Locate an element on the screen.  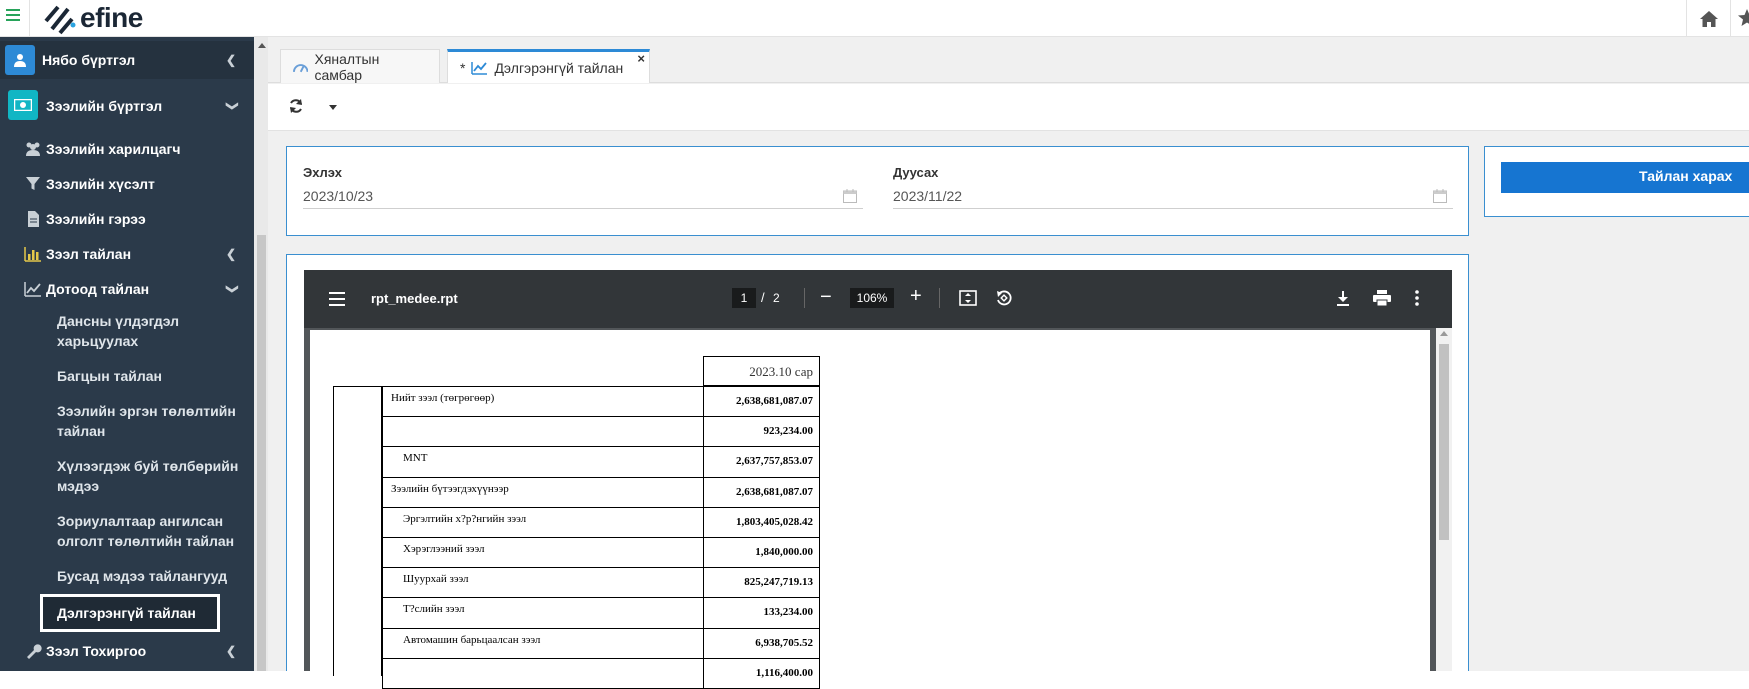
money-icon is located at coordinates (23, 105).